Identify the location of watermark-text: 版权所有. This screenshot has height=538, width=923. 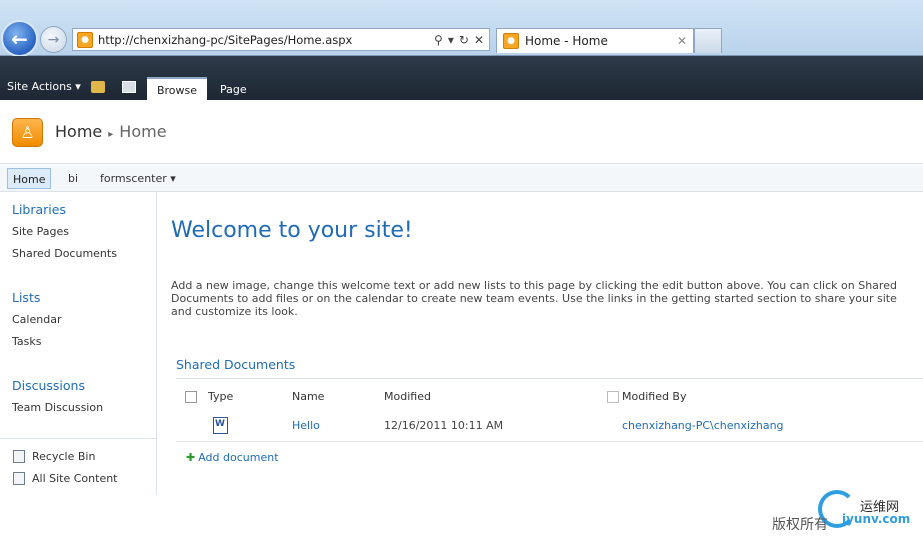
(800, 525).